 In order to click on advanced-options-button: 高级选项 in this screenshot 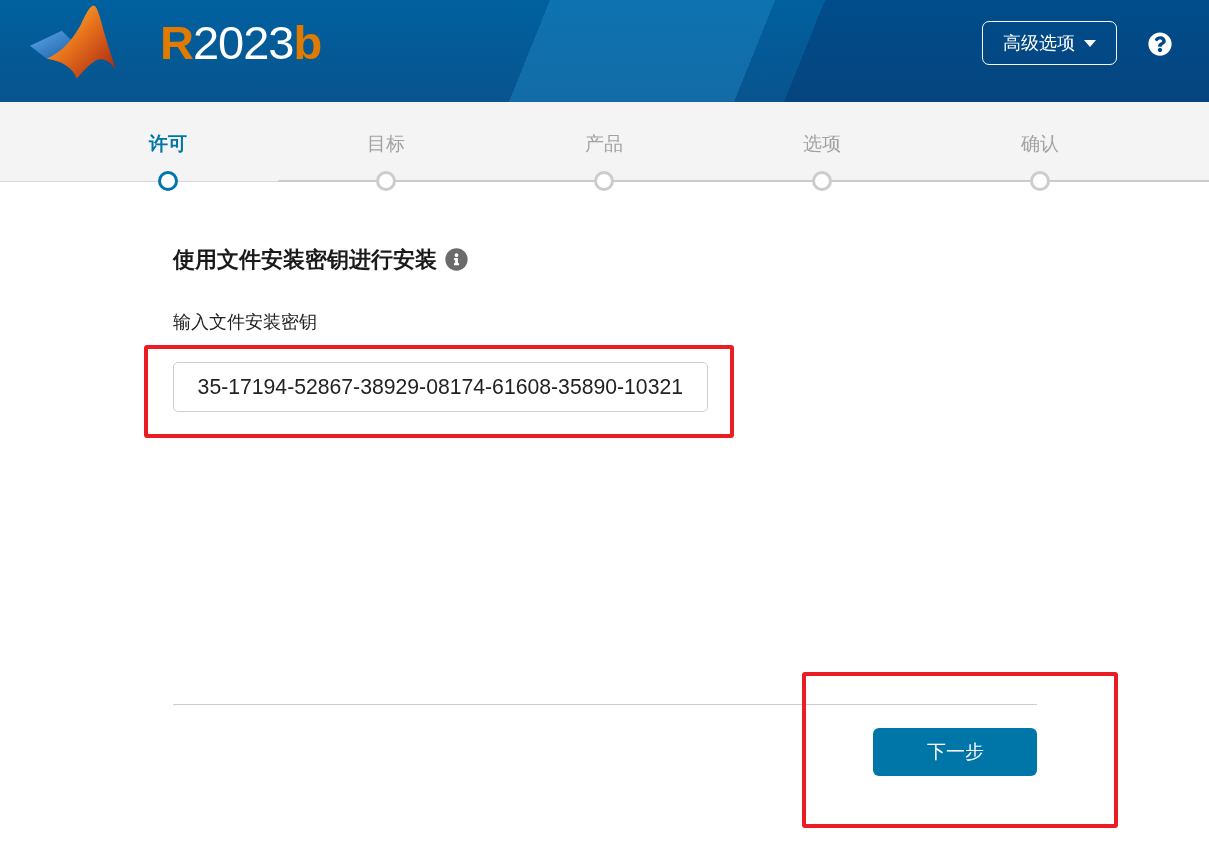, I will do `click(1049, 43)`.